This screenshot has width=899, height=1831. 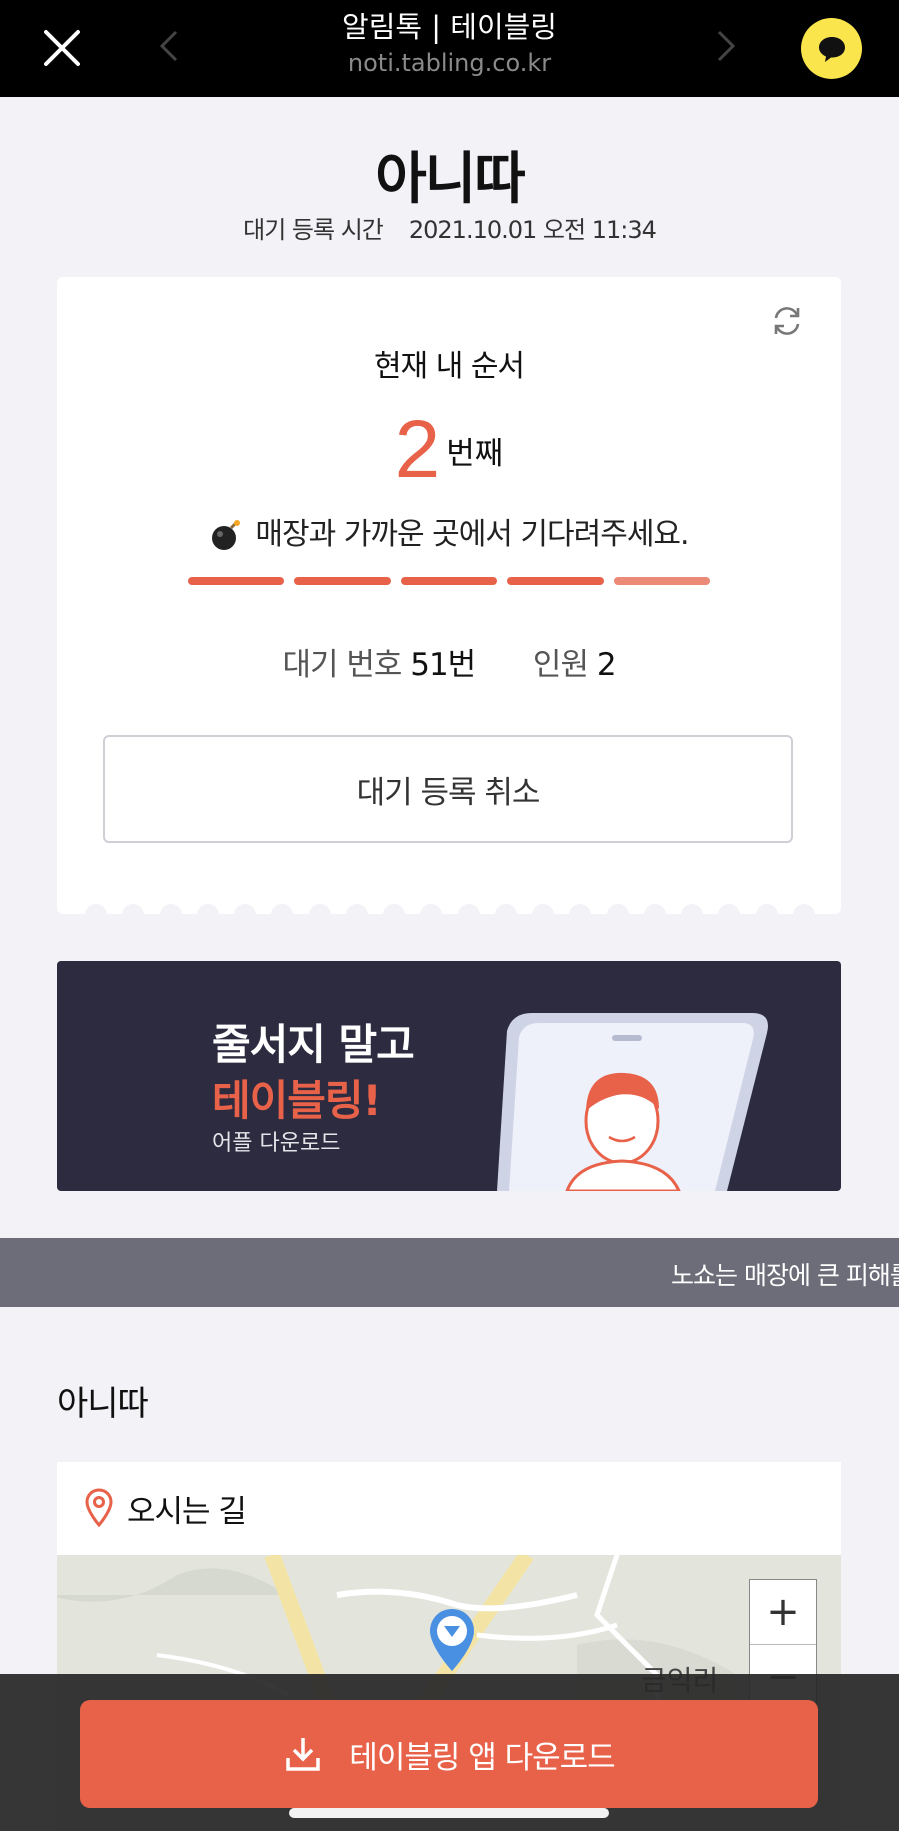 I want to click on bomb-icon, so click(x=226, y=536).